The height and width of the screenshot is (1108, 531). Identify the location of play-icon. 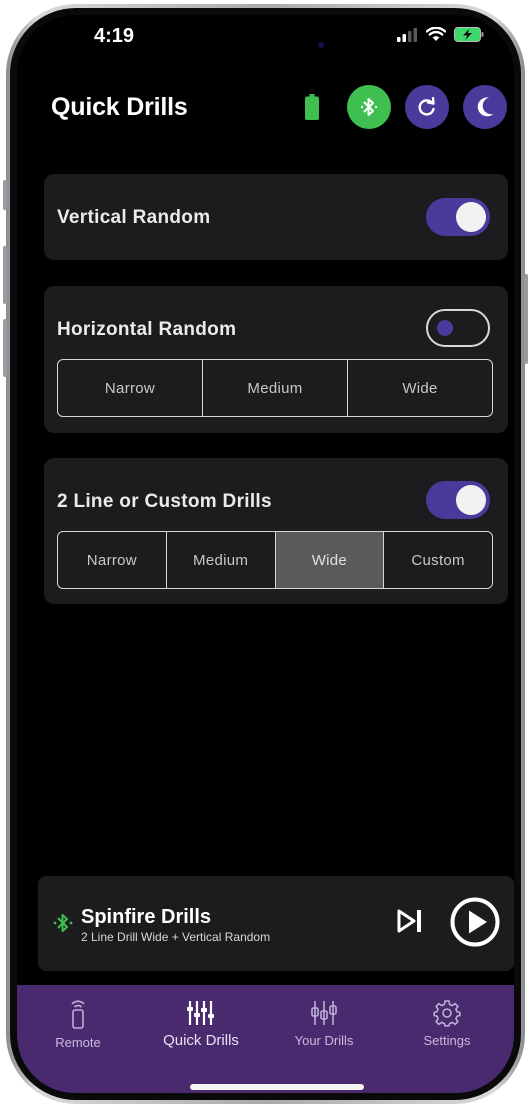
(475, 922).